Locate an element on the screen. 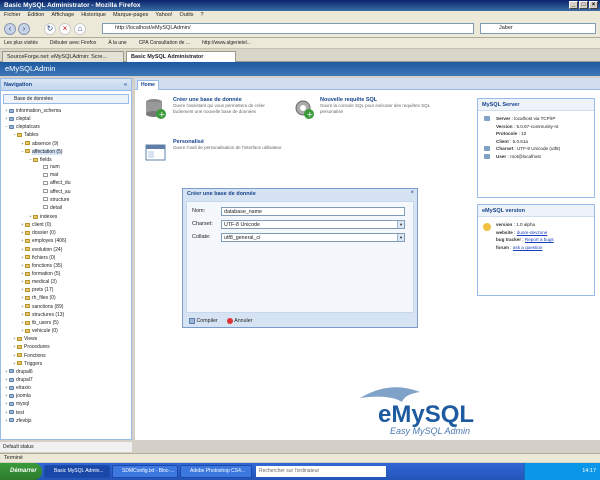 This screenshot has height=480, width=600. bug-tracker-link: Report a bugs is located at coordinates (539, 239).